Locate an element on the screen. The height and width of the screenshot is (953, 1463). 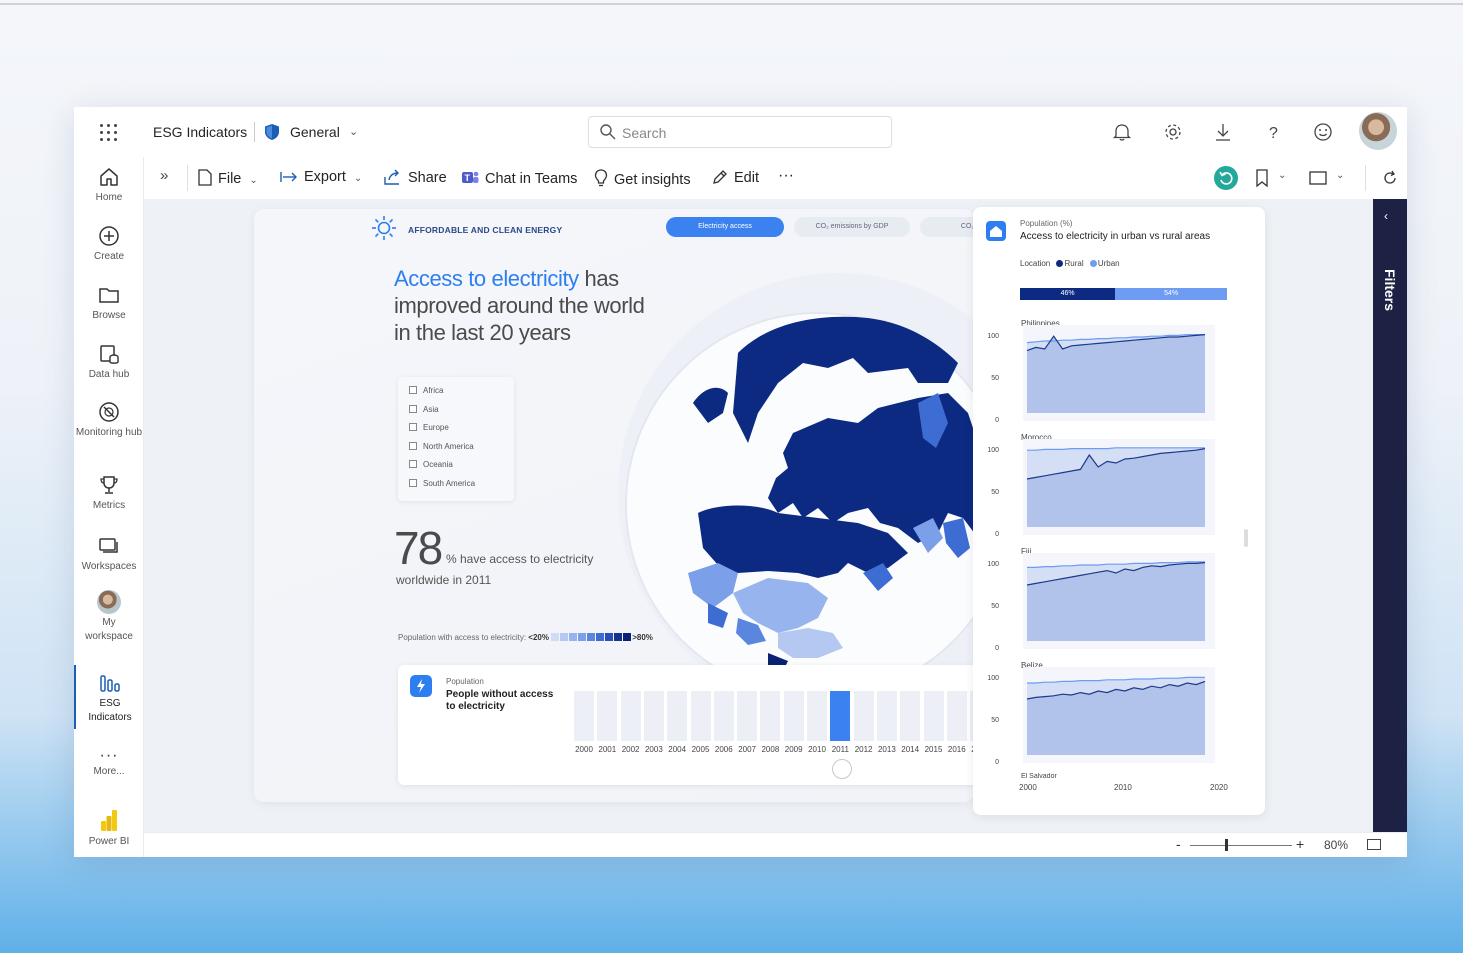
gear-icon is located at coordinates (1173, 132).